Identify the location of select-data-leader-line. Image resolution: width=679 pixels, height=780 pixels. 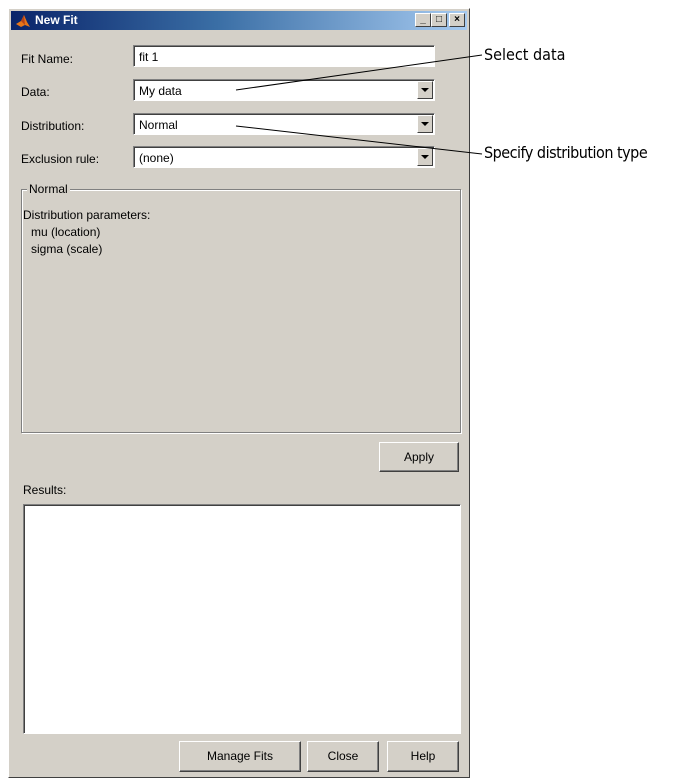
(359, 72).